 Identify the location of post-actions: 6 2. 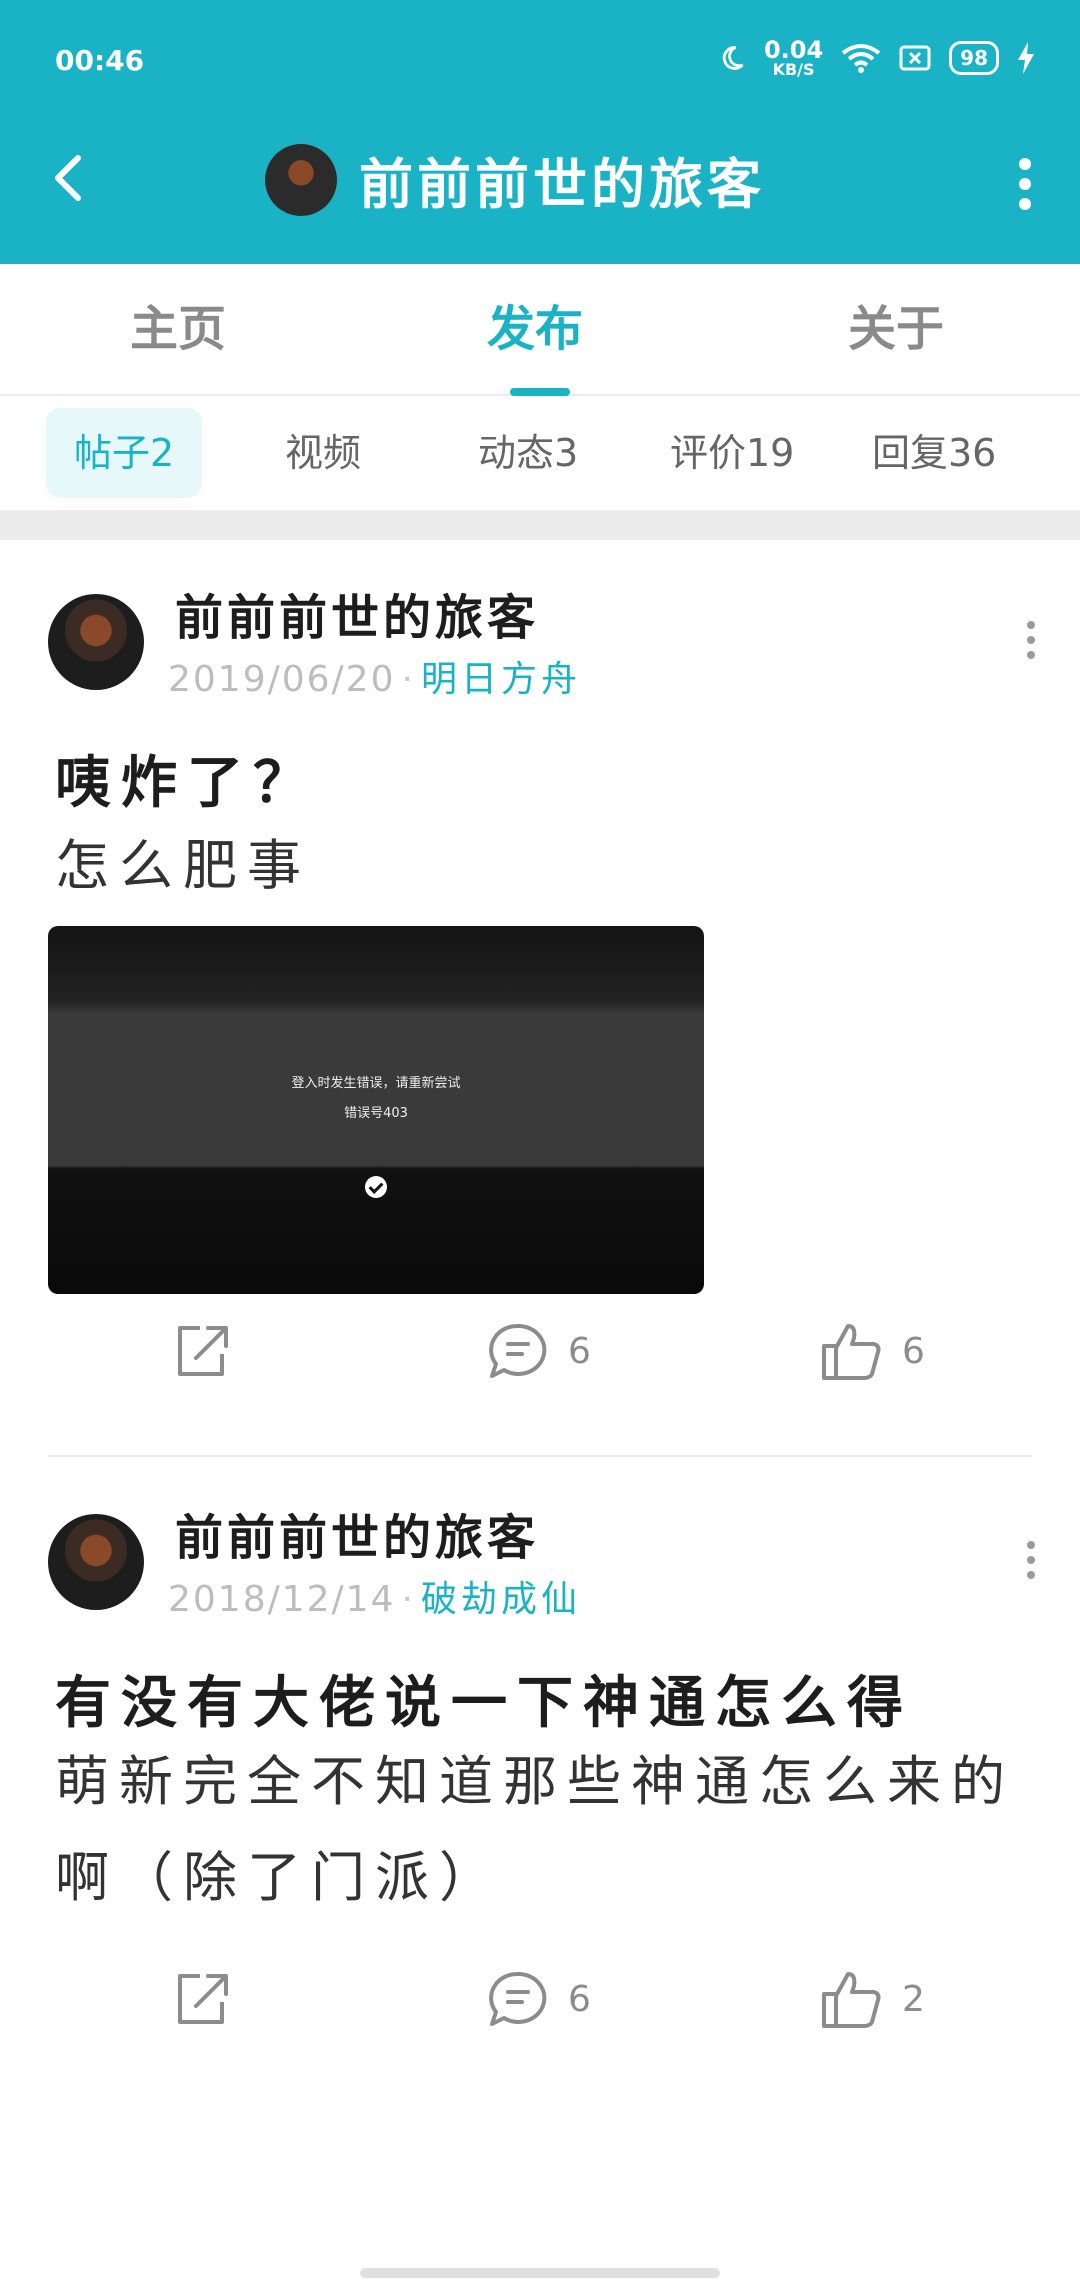
(540, 2018).